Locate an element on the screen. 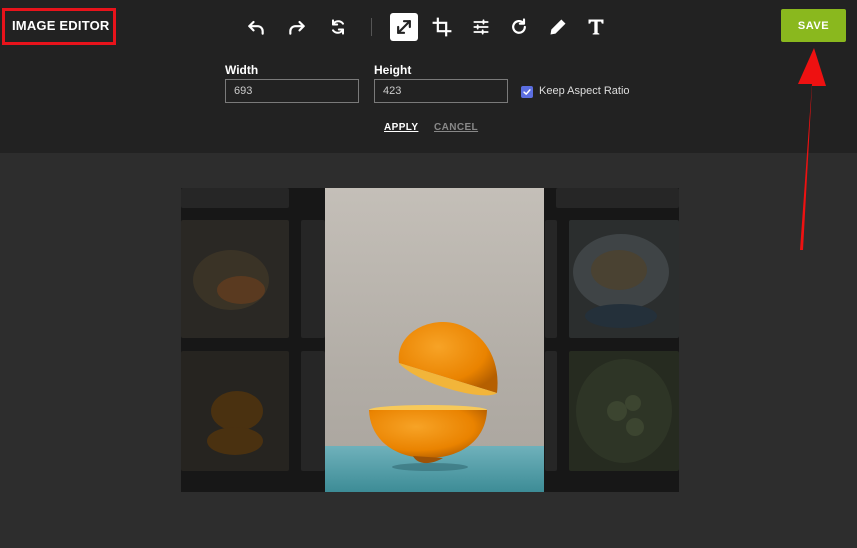  width-label: Width is located at coordinates (242, 70).